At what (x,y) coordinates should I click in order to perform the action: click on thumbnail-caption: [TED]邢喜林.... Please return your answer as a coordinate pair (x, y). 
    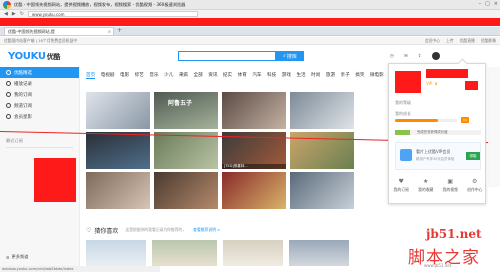
    Looking at the image, I should click on (254, 166).